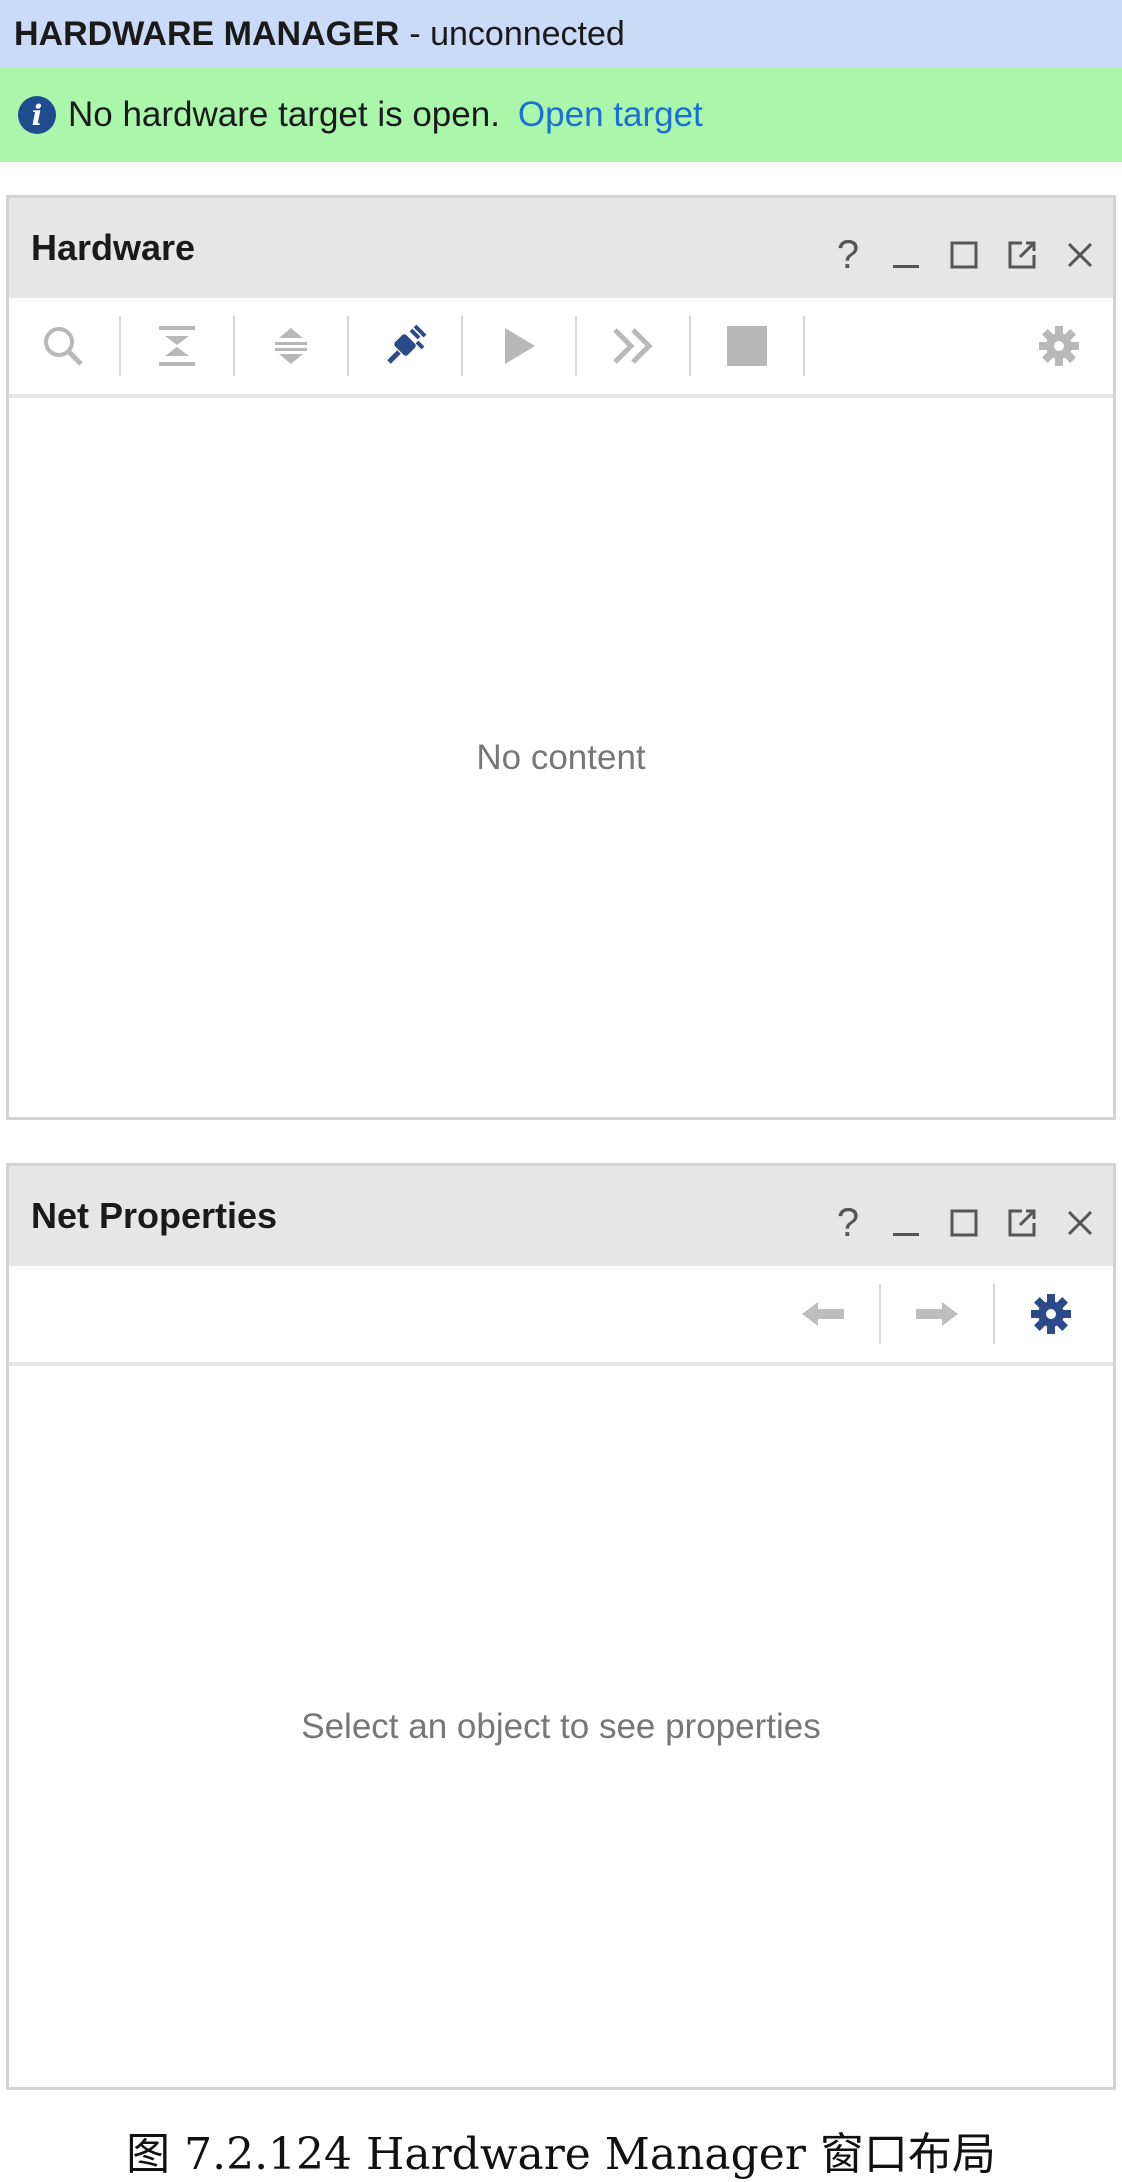  I want to click on net-properties-panel-header: Net Properties ?, so click(561, 1216).